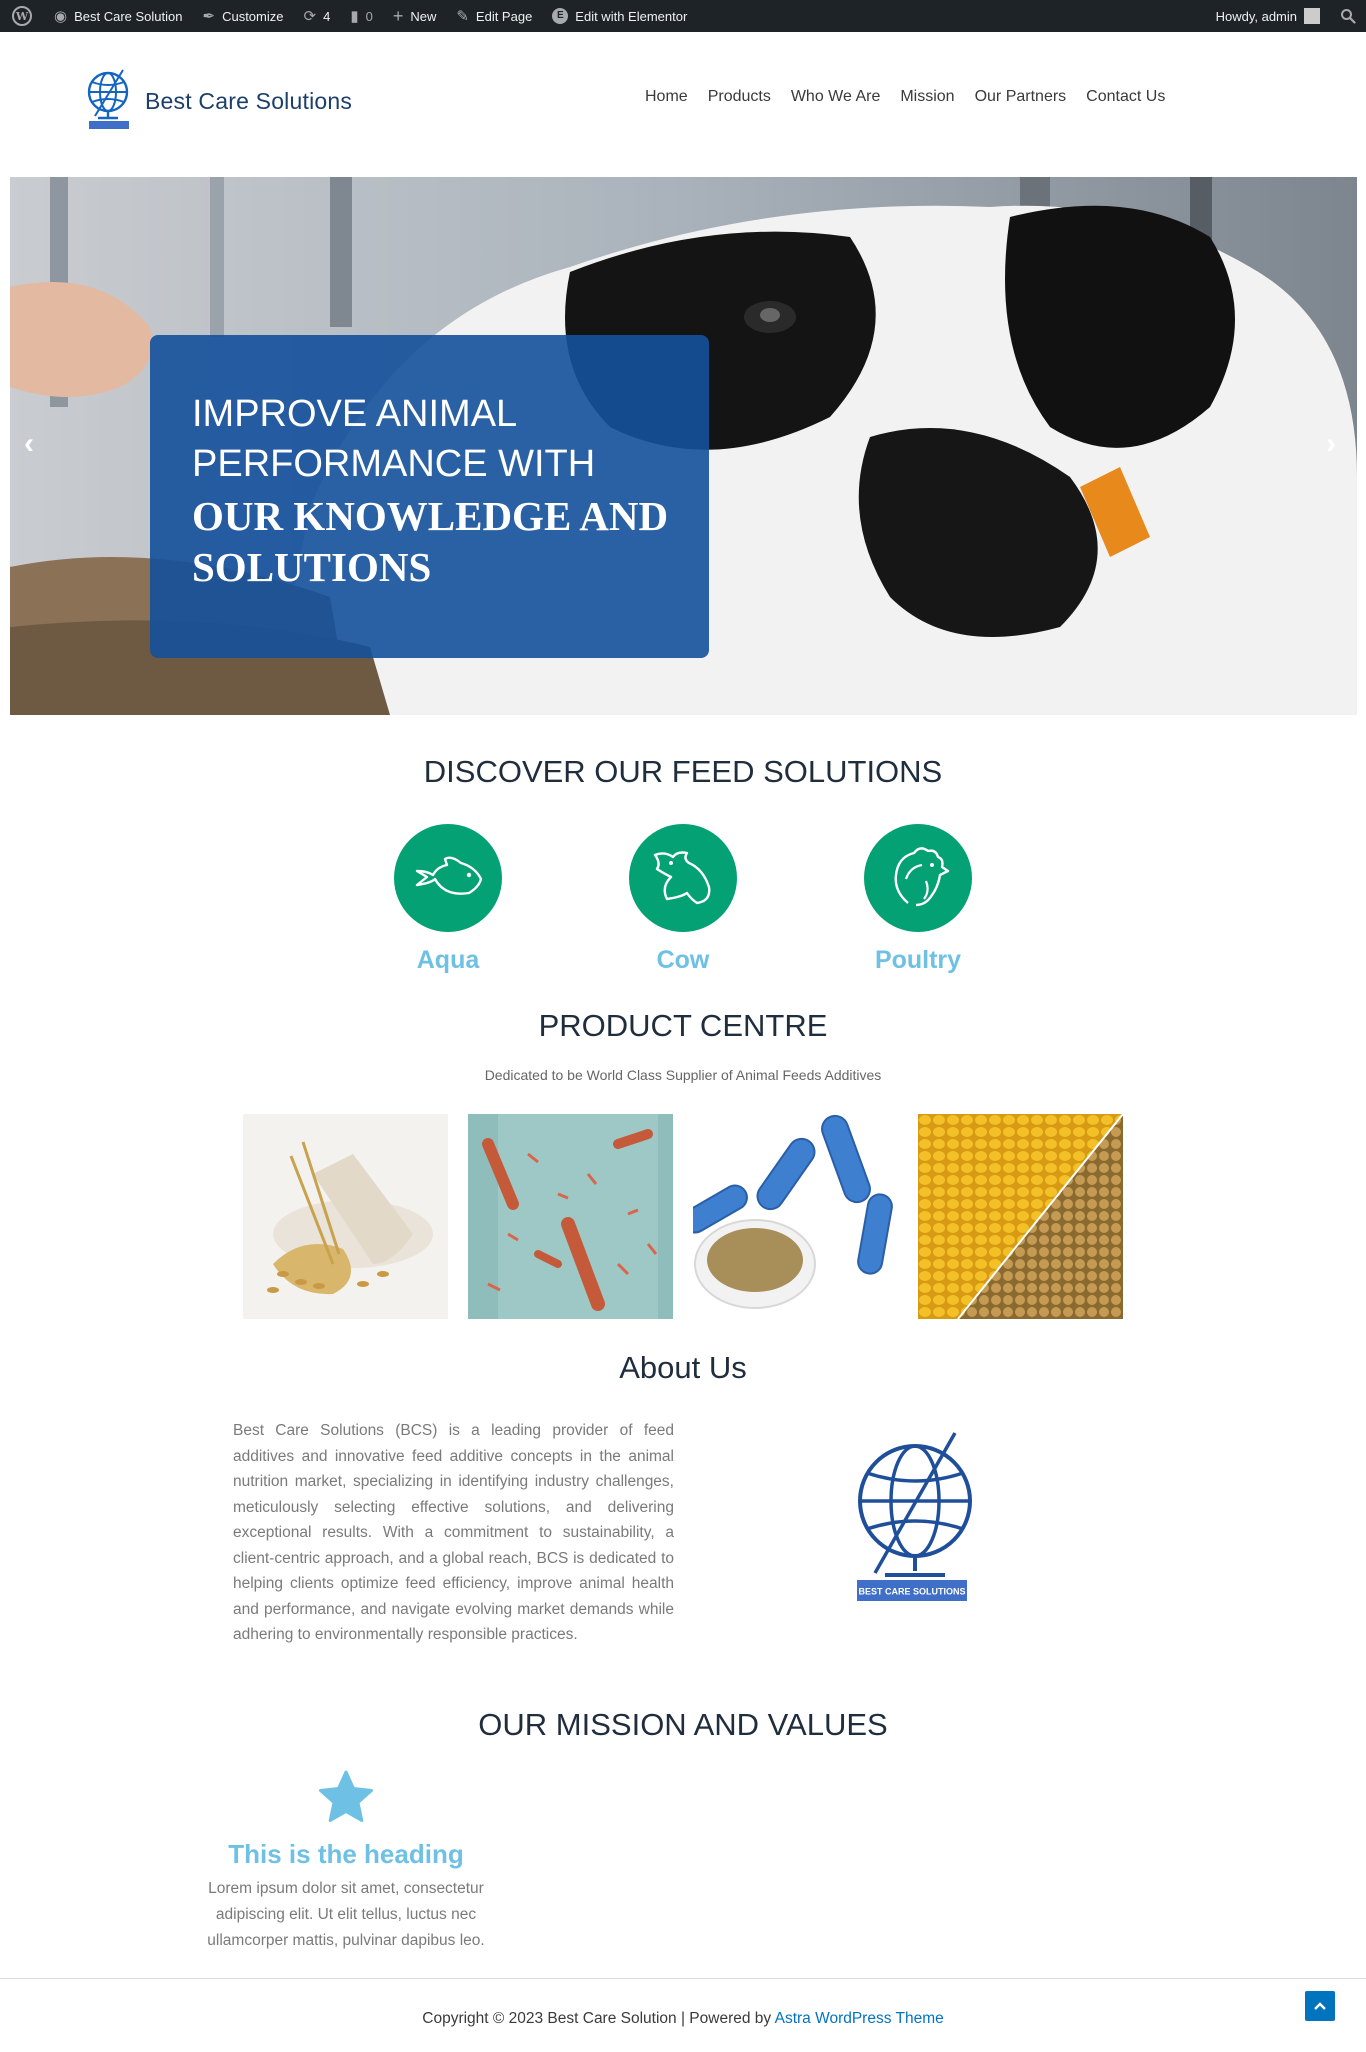 This screenshot has width=1366, height=2052. I want to click on product-centre-heading: PRODUCT CENTRE, so click(683, 1025).